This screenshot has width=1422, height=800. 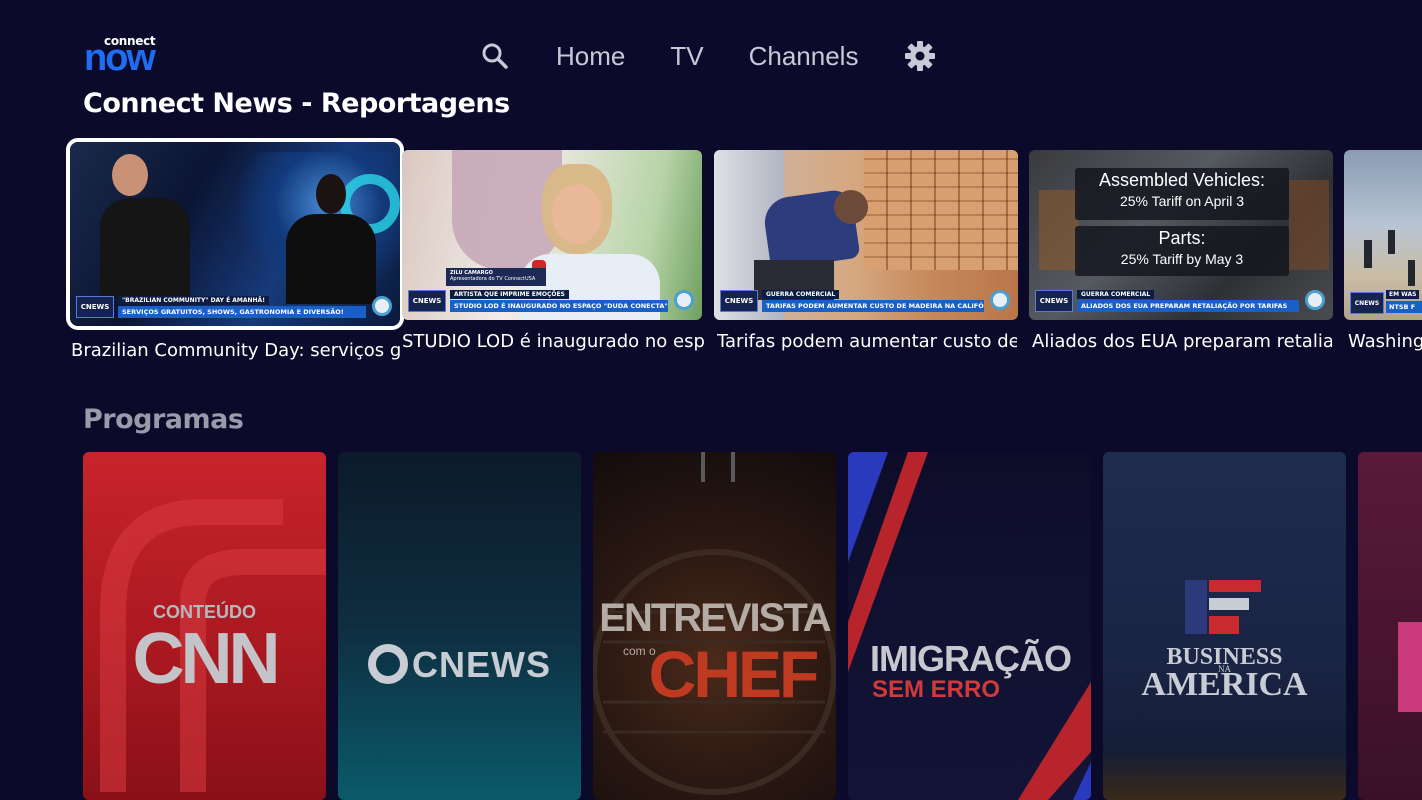 What do you see at coordinates (804, 56) in the screenshot?
I see `nav-channels: Channels` at bounding box center [804, 56].